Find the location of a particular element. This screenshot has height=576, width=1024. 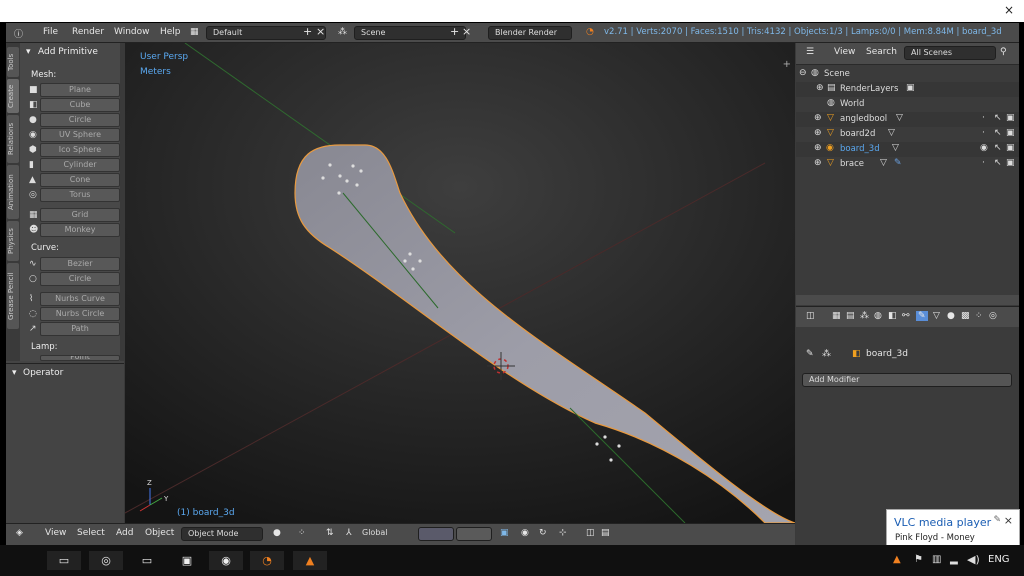

notification-close-icon: × is located at coordinates (1008, 520).